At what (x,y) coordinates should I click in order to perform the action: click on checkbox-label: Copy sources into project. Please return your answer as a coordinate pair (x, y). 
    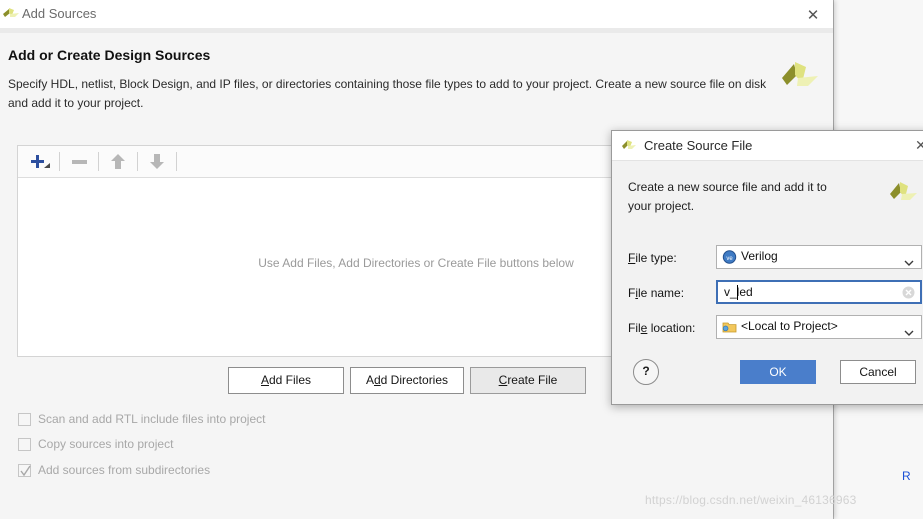
    Looking at the image, I should click on (106, 444).